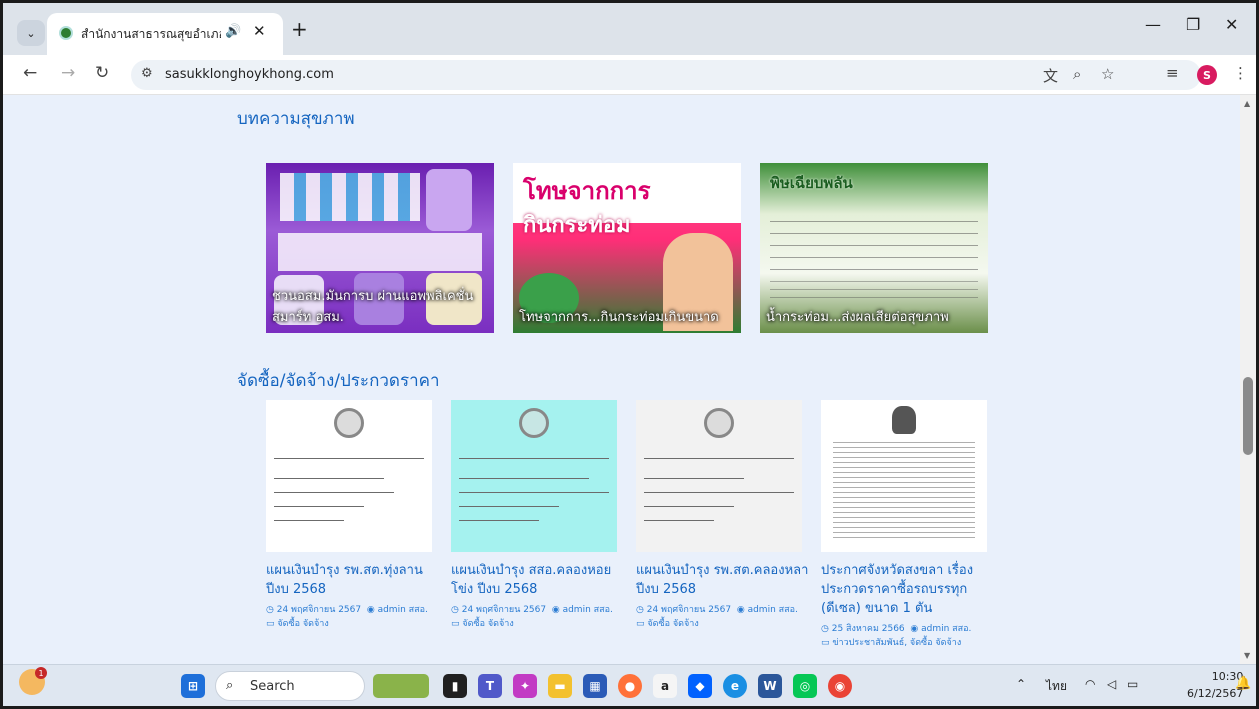  I want to click on document-text-graphic, so click(904, 490).